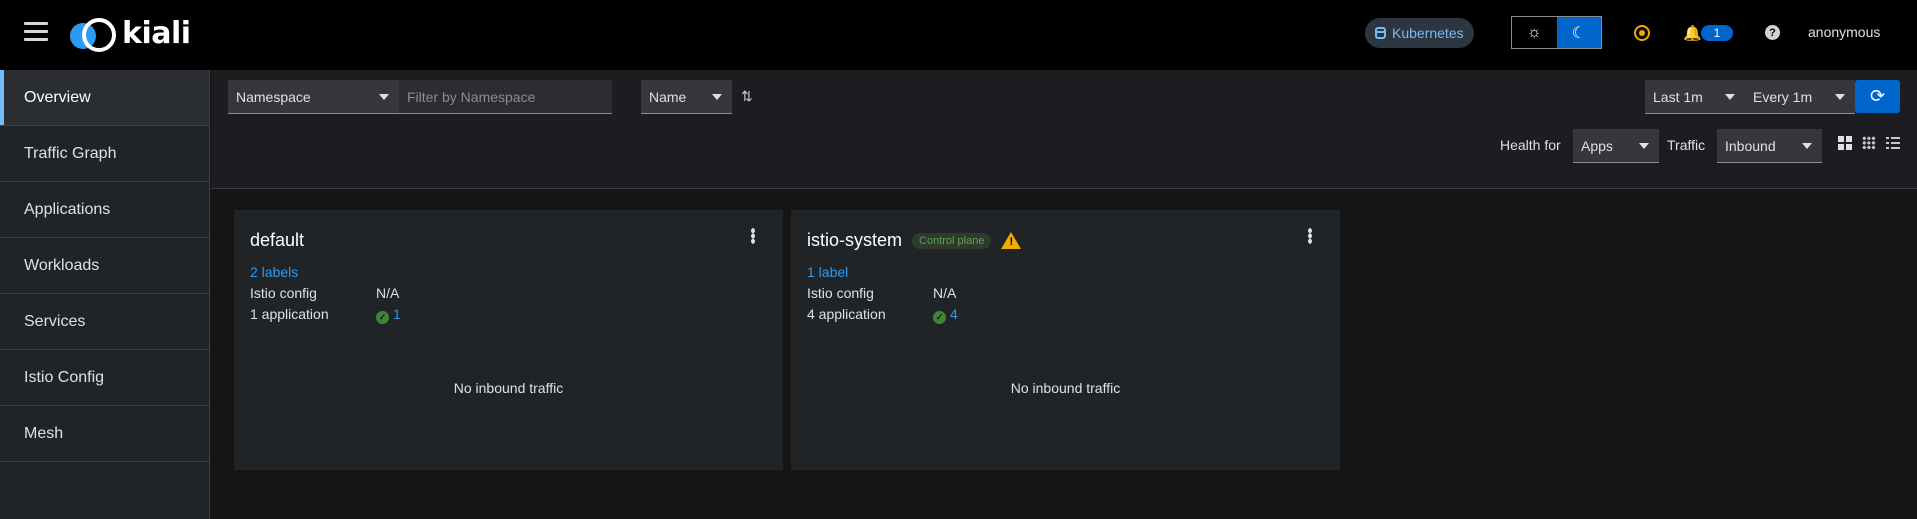 Image resolution: width=1917 pixels, height=519 pixels. I want to click on database-icon, so click(1380, 33).